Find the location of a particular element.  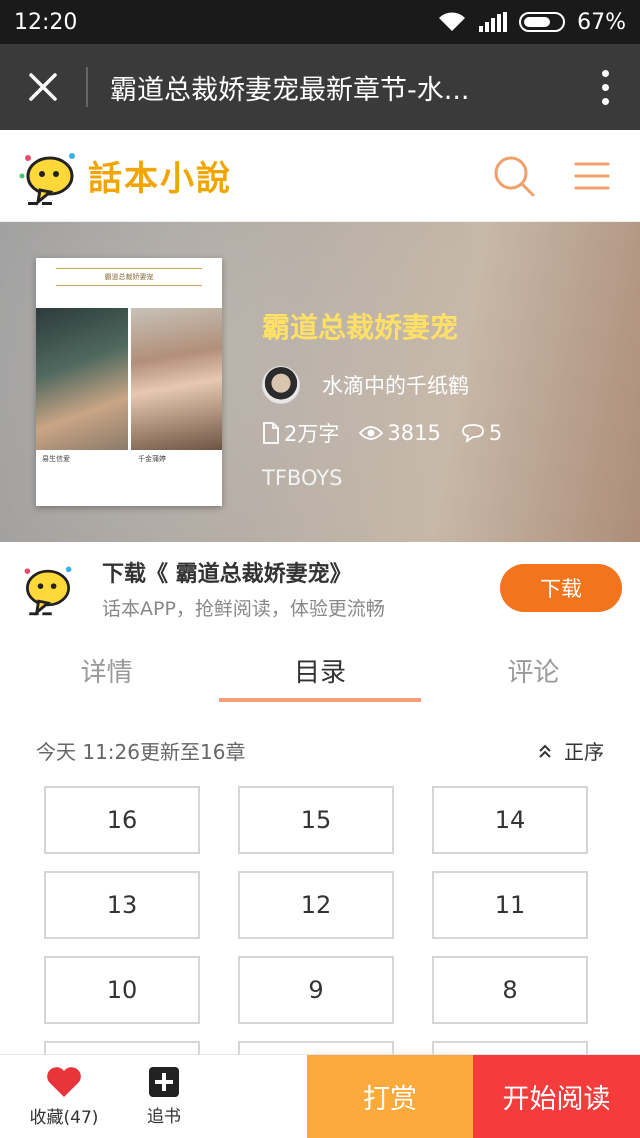

app-mascot-icon is located at coordinates (48, 591).